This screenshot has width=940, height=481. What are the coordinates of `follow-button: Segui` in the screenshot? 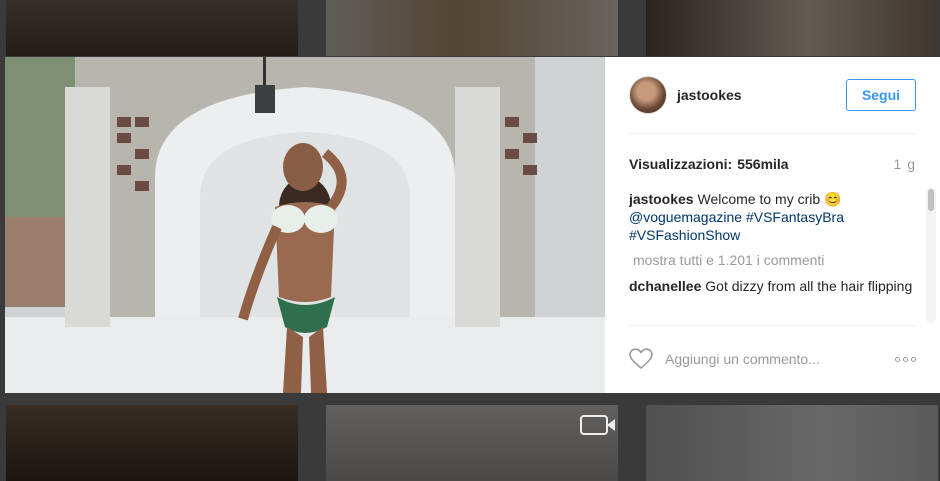 It's located at (881, 95).